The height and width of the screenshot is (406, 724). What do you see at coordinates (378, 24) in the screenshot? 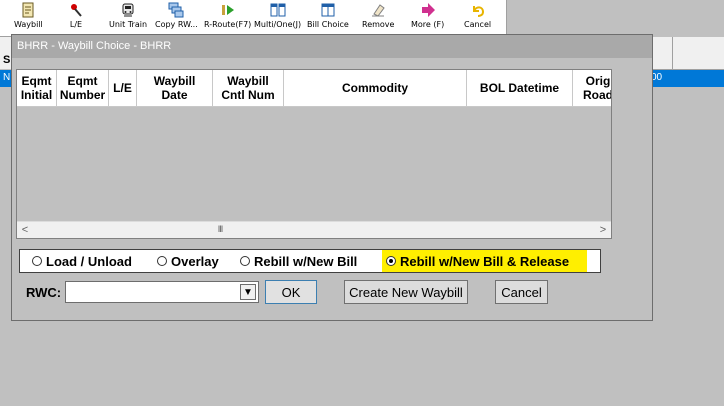
I see `remove-label: Remove` at bounding box center [378, 24].